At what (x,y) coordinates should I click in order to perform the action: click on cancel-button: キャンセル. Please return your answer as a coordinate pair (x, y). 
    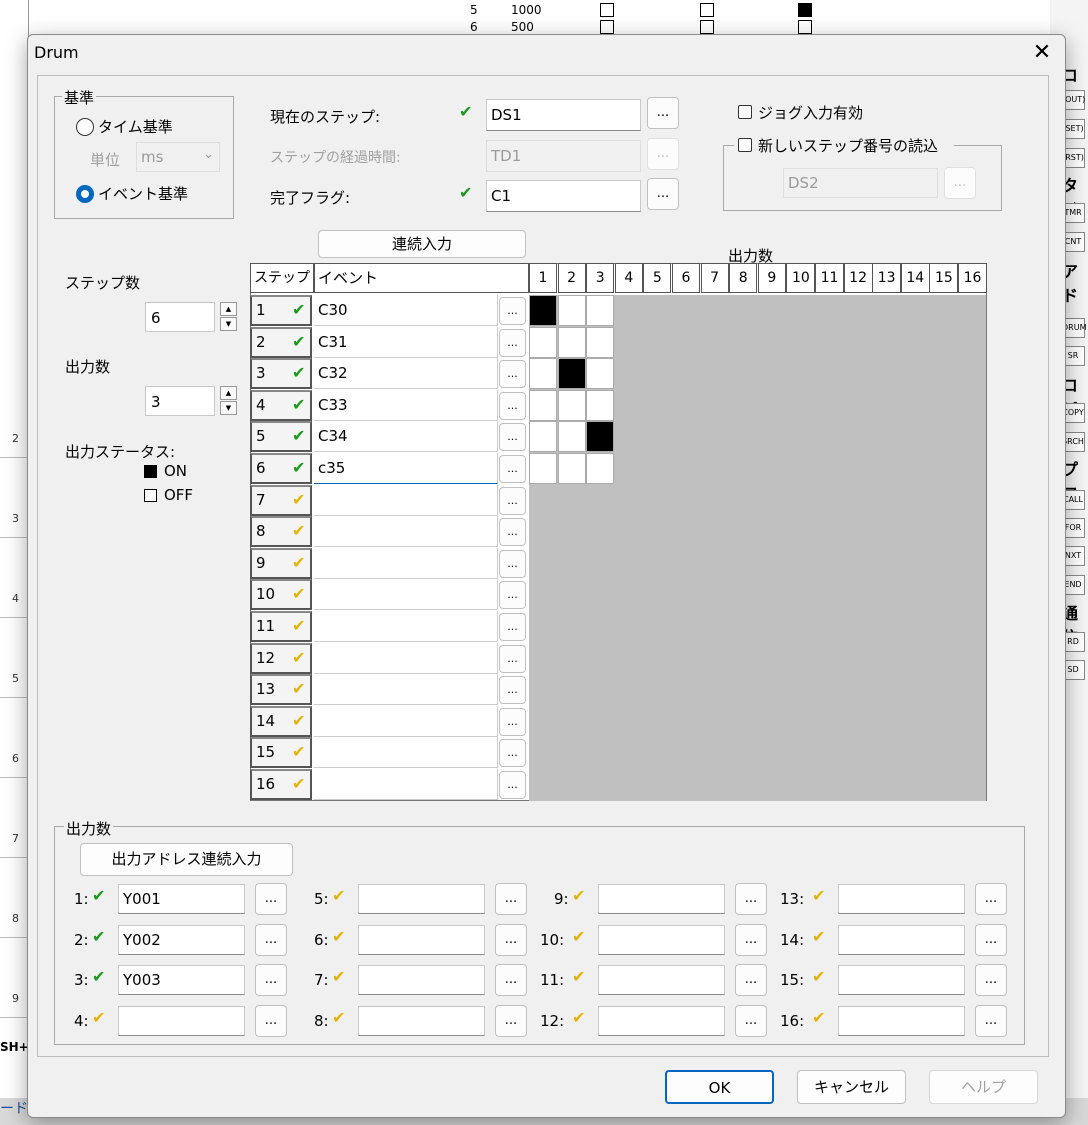
    Looking at the image, I should click on (851, 1087).